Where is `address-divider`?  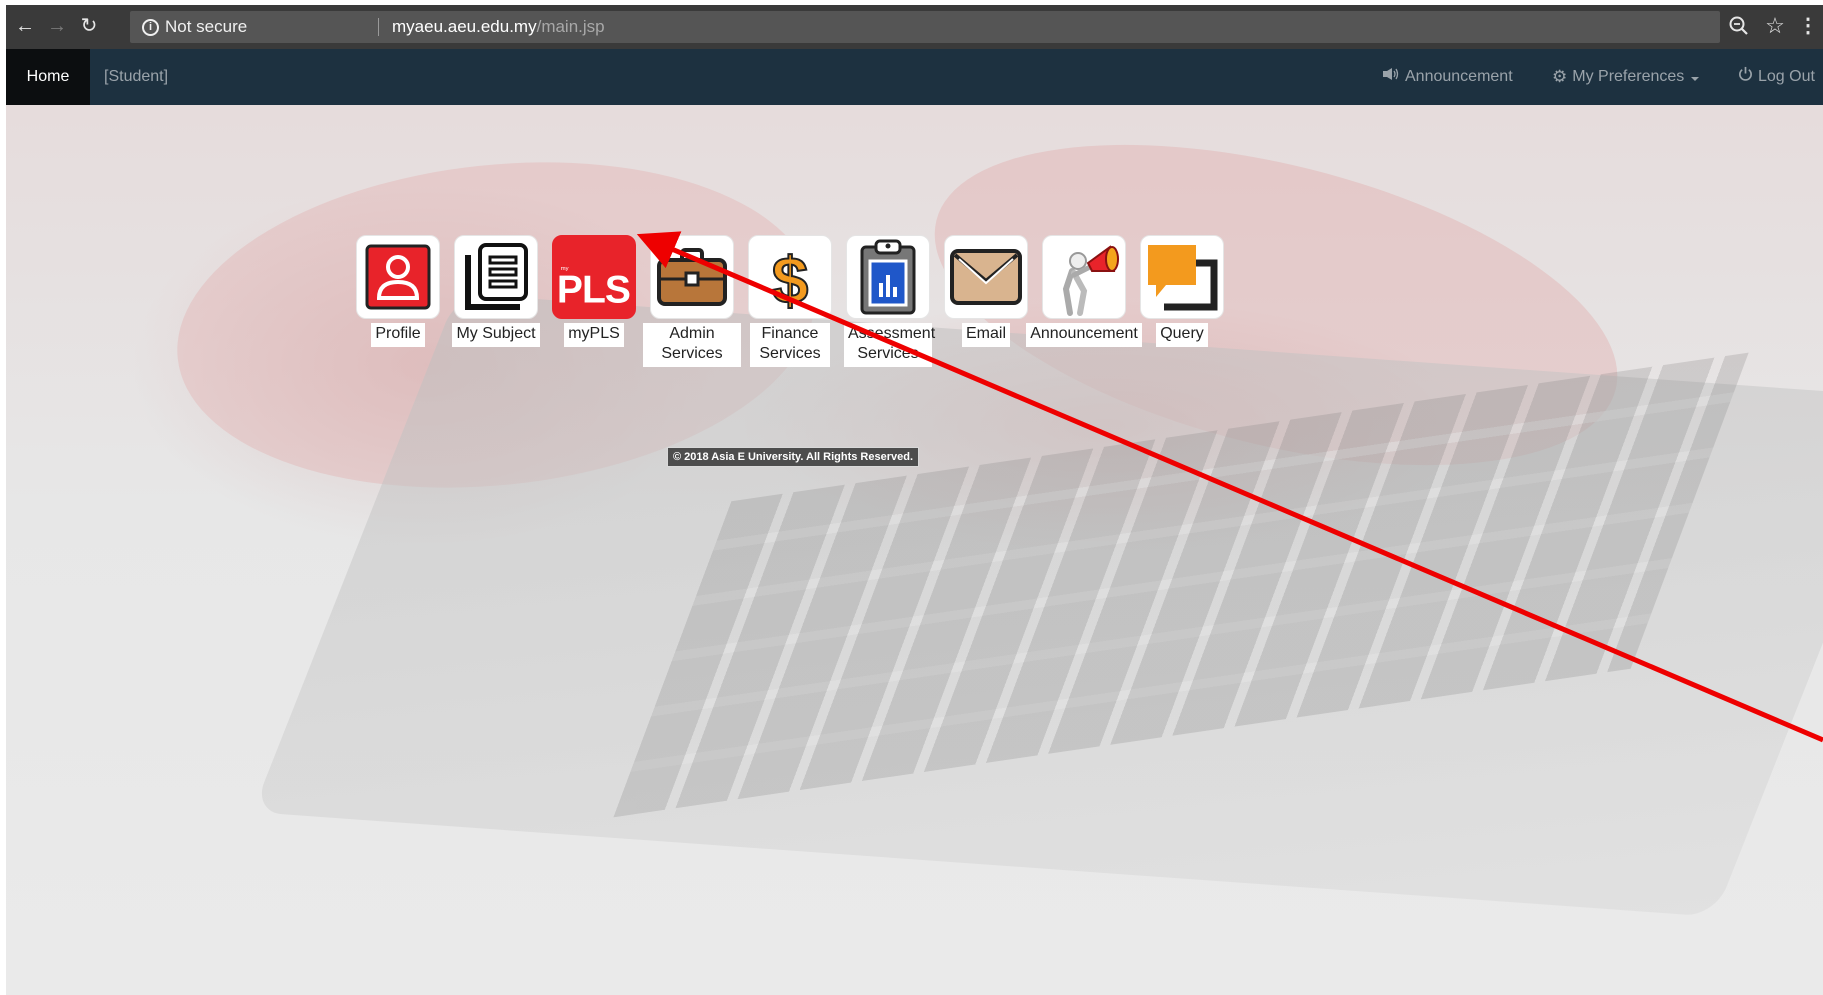
address-divider is located at coordinates (378, 27).